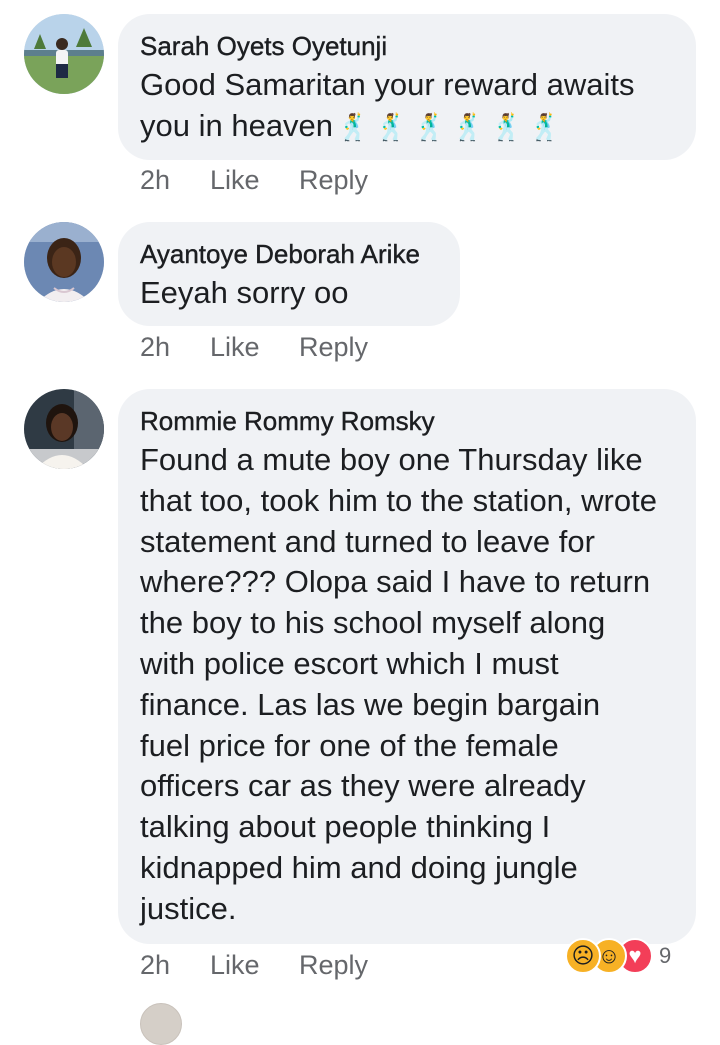 The height and width of the screenshot is (1045, 720). Describe the element at coordinates (583, 956) in the screenshot. I see `sad-react-icon: ☹` at that location.